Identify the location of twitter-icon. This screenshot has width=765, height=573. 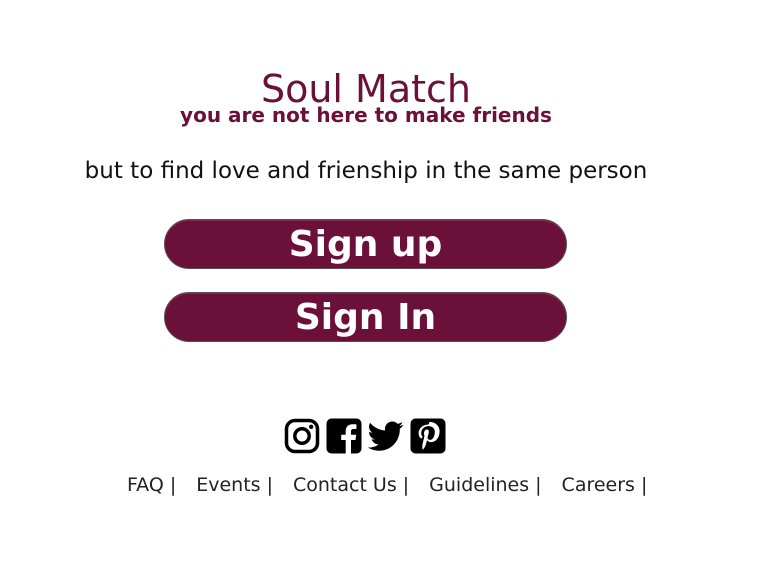
(386, 436).